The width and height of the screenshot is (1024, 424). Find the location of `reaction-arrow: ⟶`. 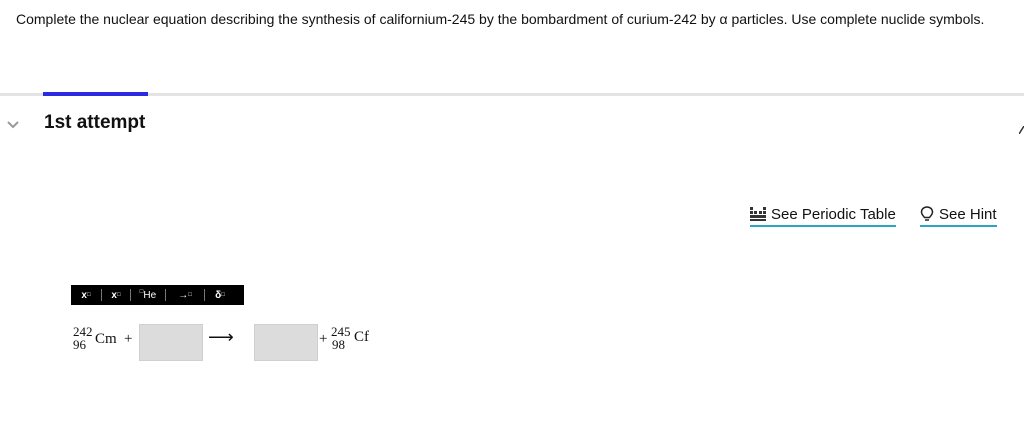

reaction-arrow: ⟶ is located at coordinates (221, 337).